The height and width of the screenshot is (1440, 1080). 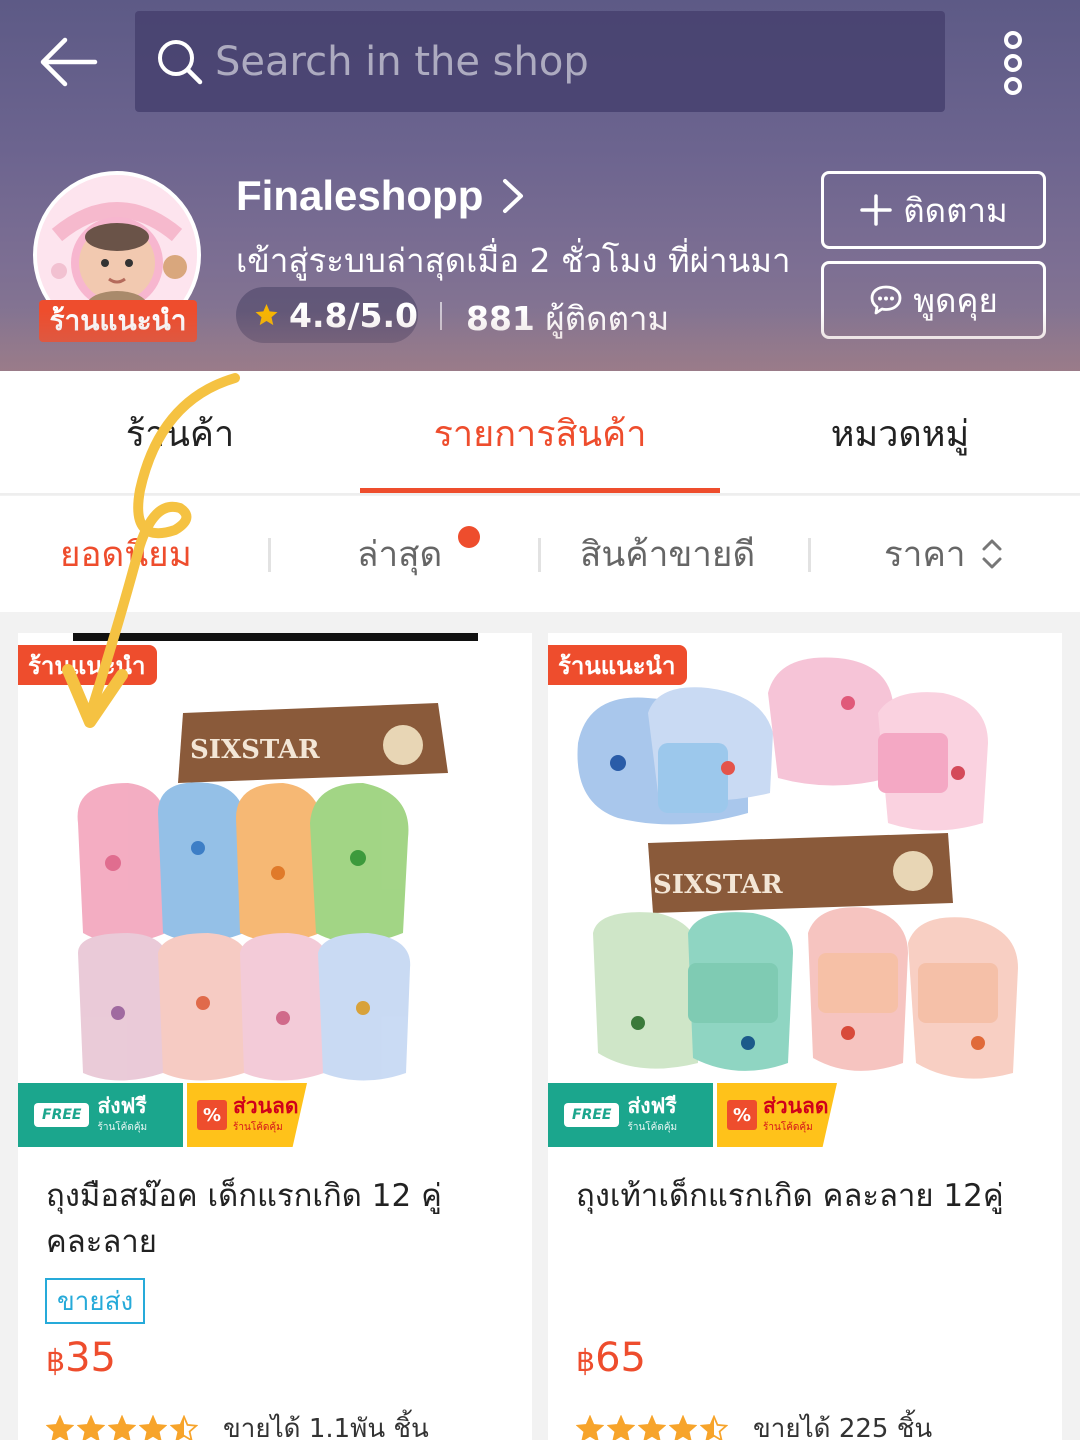 I want to click on search-bar, so click(x=540, y=61).